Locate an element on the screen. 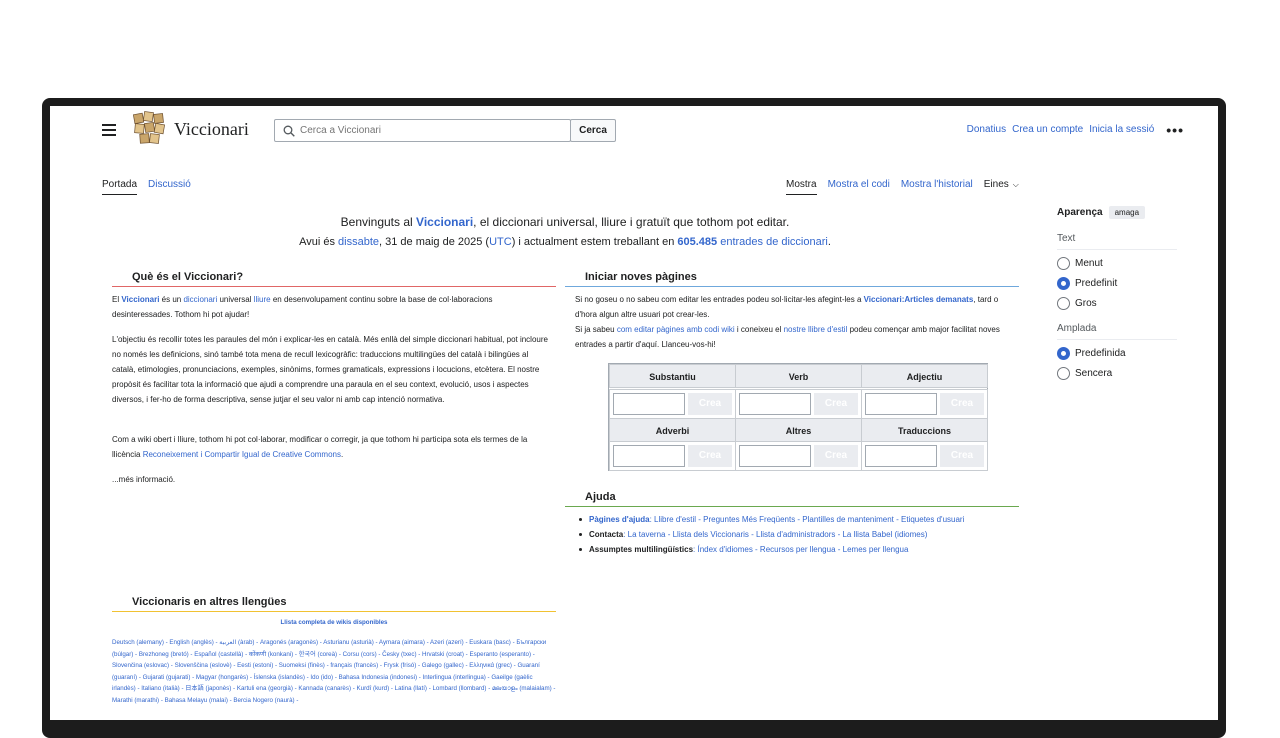 The width and height of the screenshot is (1280, 738). more-info-link: ...més informació. is located at coordinates (143, 479).